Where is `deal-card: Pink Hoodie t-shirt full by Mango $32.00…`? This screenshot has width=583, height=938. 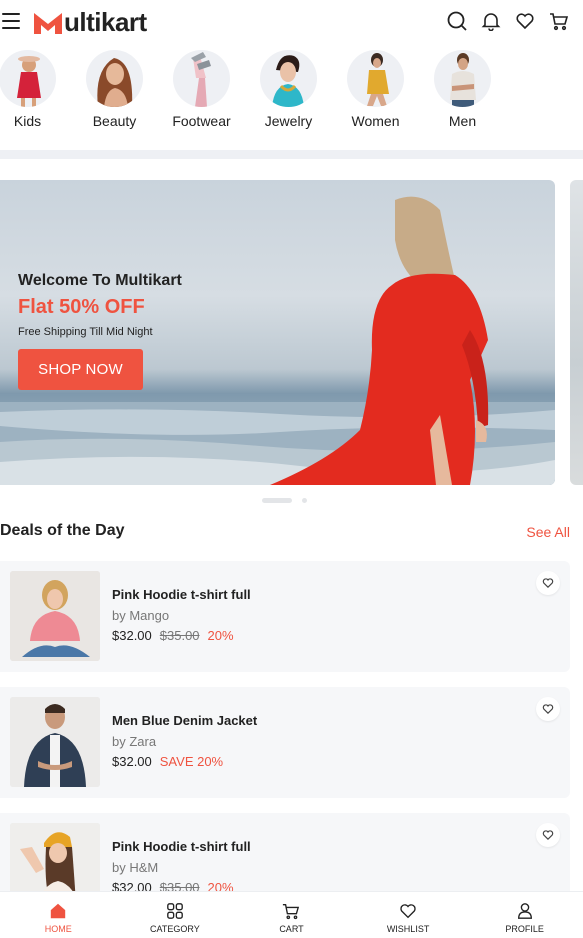 deal-card: Pink Hoodie t-shirt full by Mango $32.00… is located at coordinates (285, 616).